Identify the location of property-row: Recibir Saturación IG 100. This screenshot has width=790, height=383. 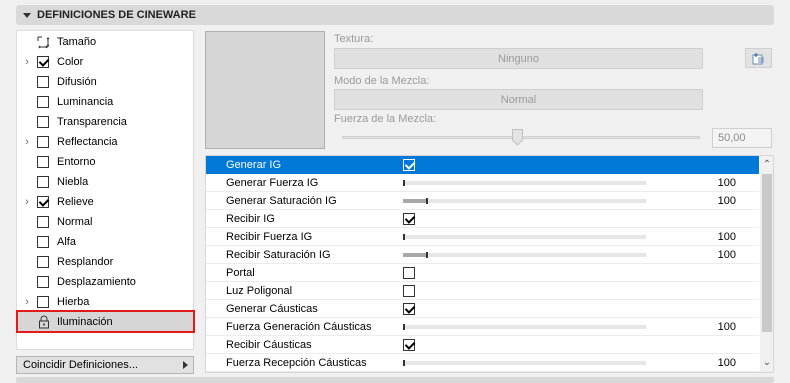
(482, 255).